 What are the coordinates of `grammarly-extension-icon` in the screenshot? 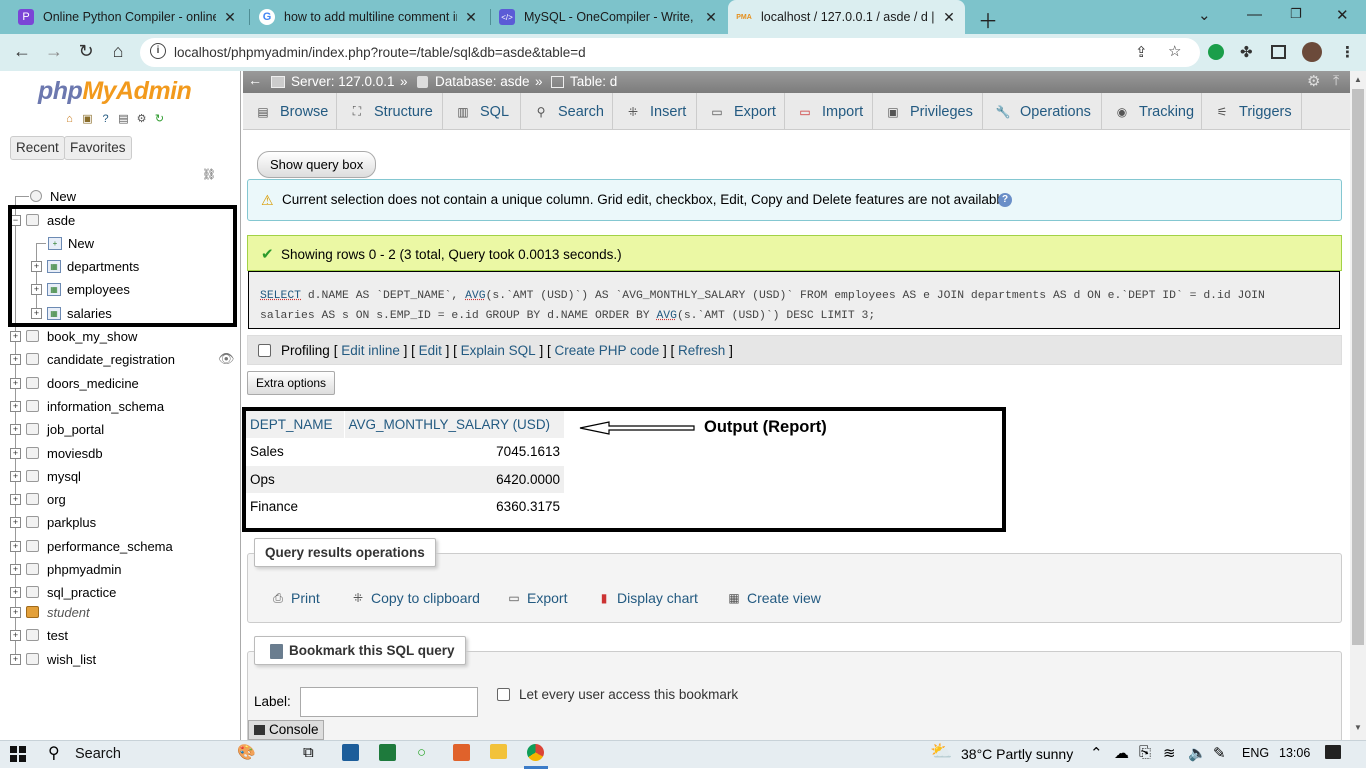 It's located at (1216, 52).